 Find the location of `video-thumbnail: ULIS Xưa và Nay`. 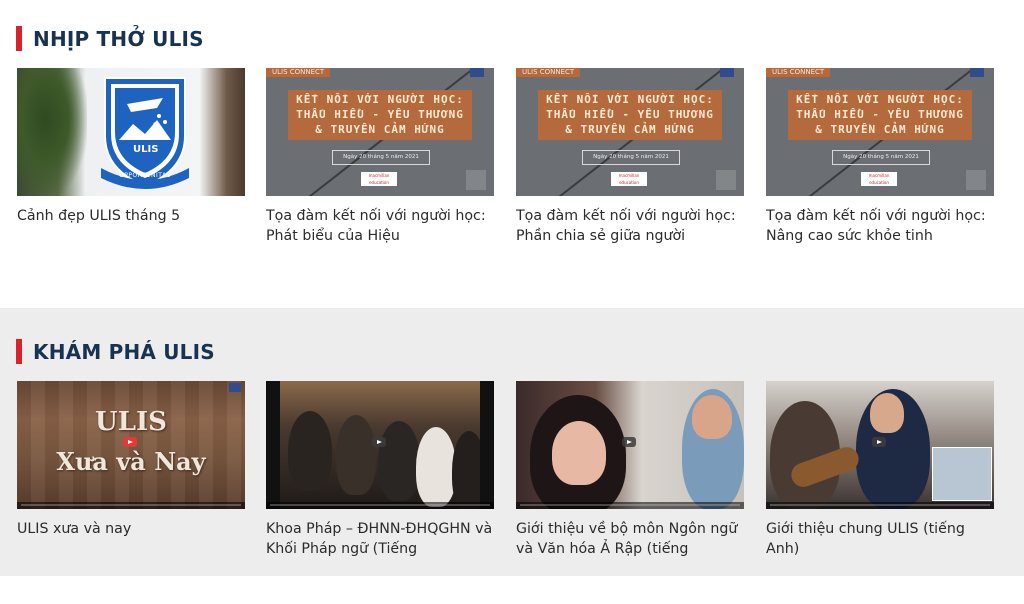

video-thumbnail: ULIS Xưa và Nay is located at coordinates (131, 445).